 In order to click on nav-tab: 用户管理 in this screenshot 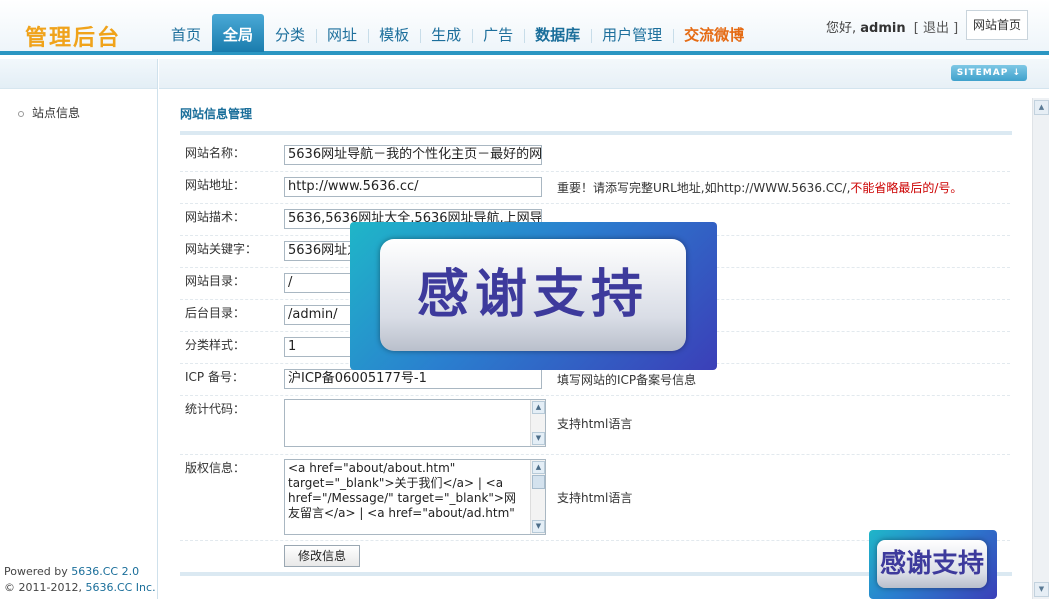, I will do `click(632, 33)`.